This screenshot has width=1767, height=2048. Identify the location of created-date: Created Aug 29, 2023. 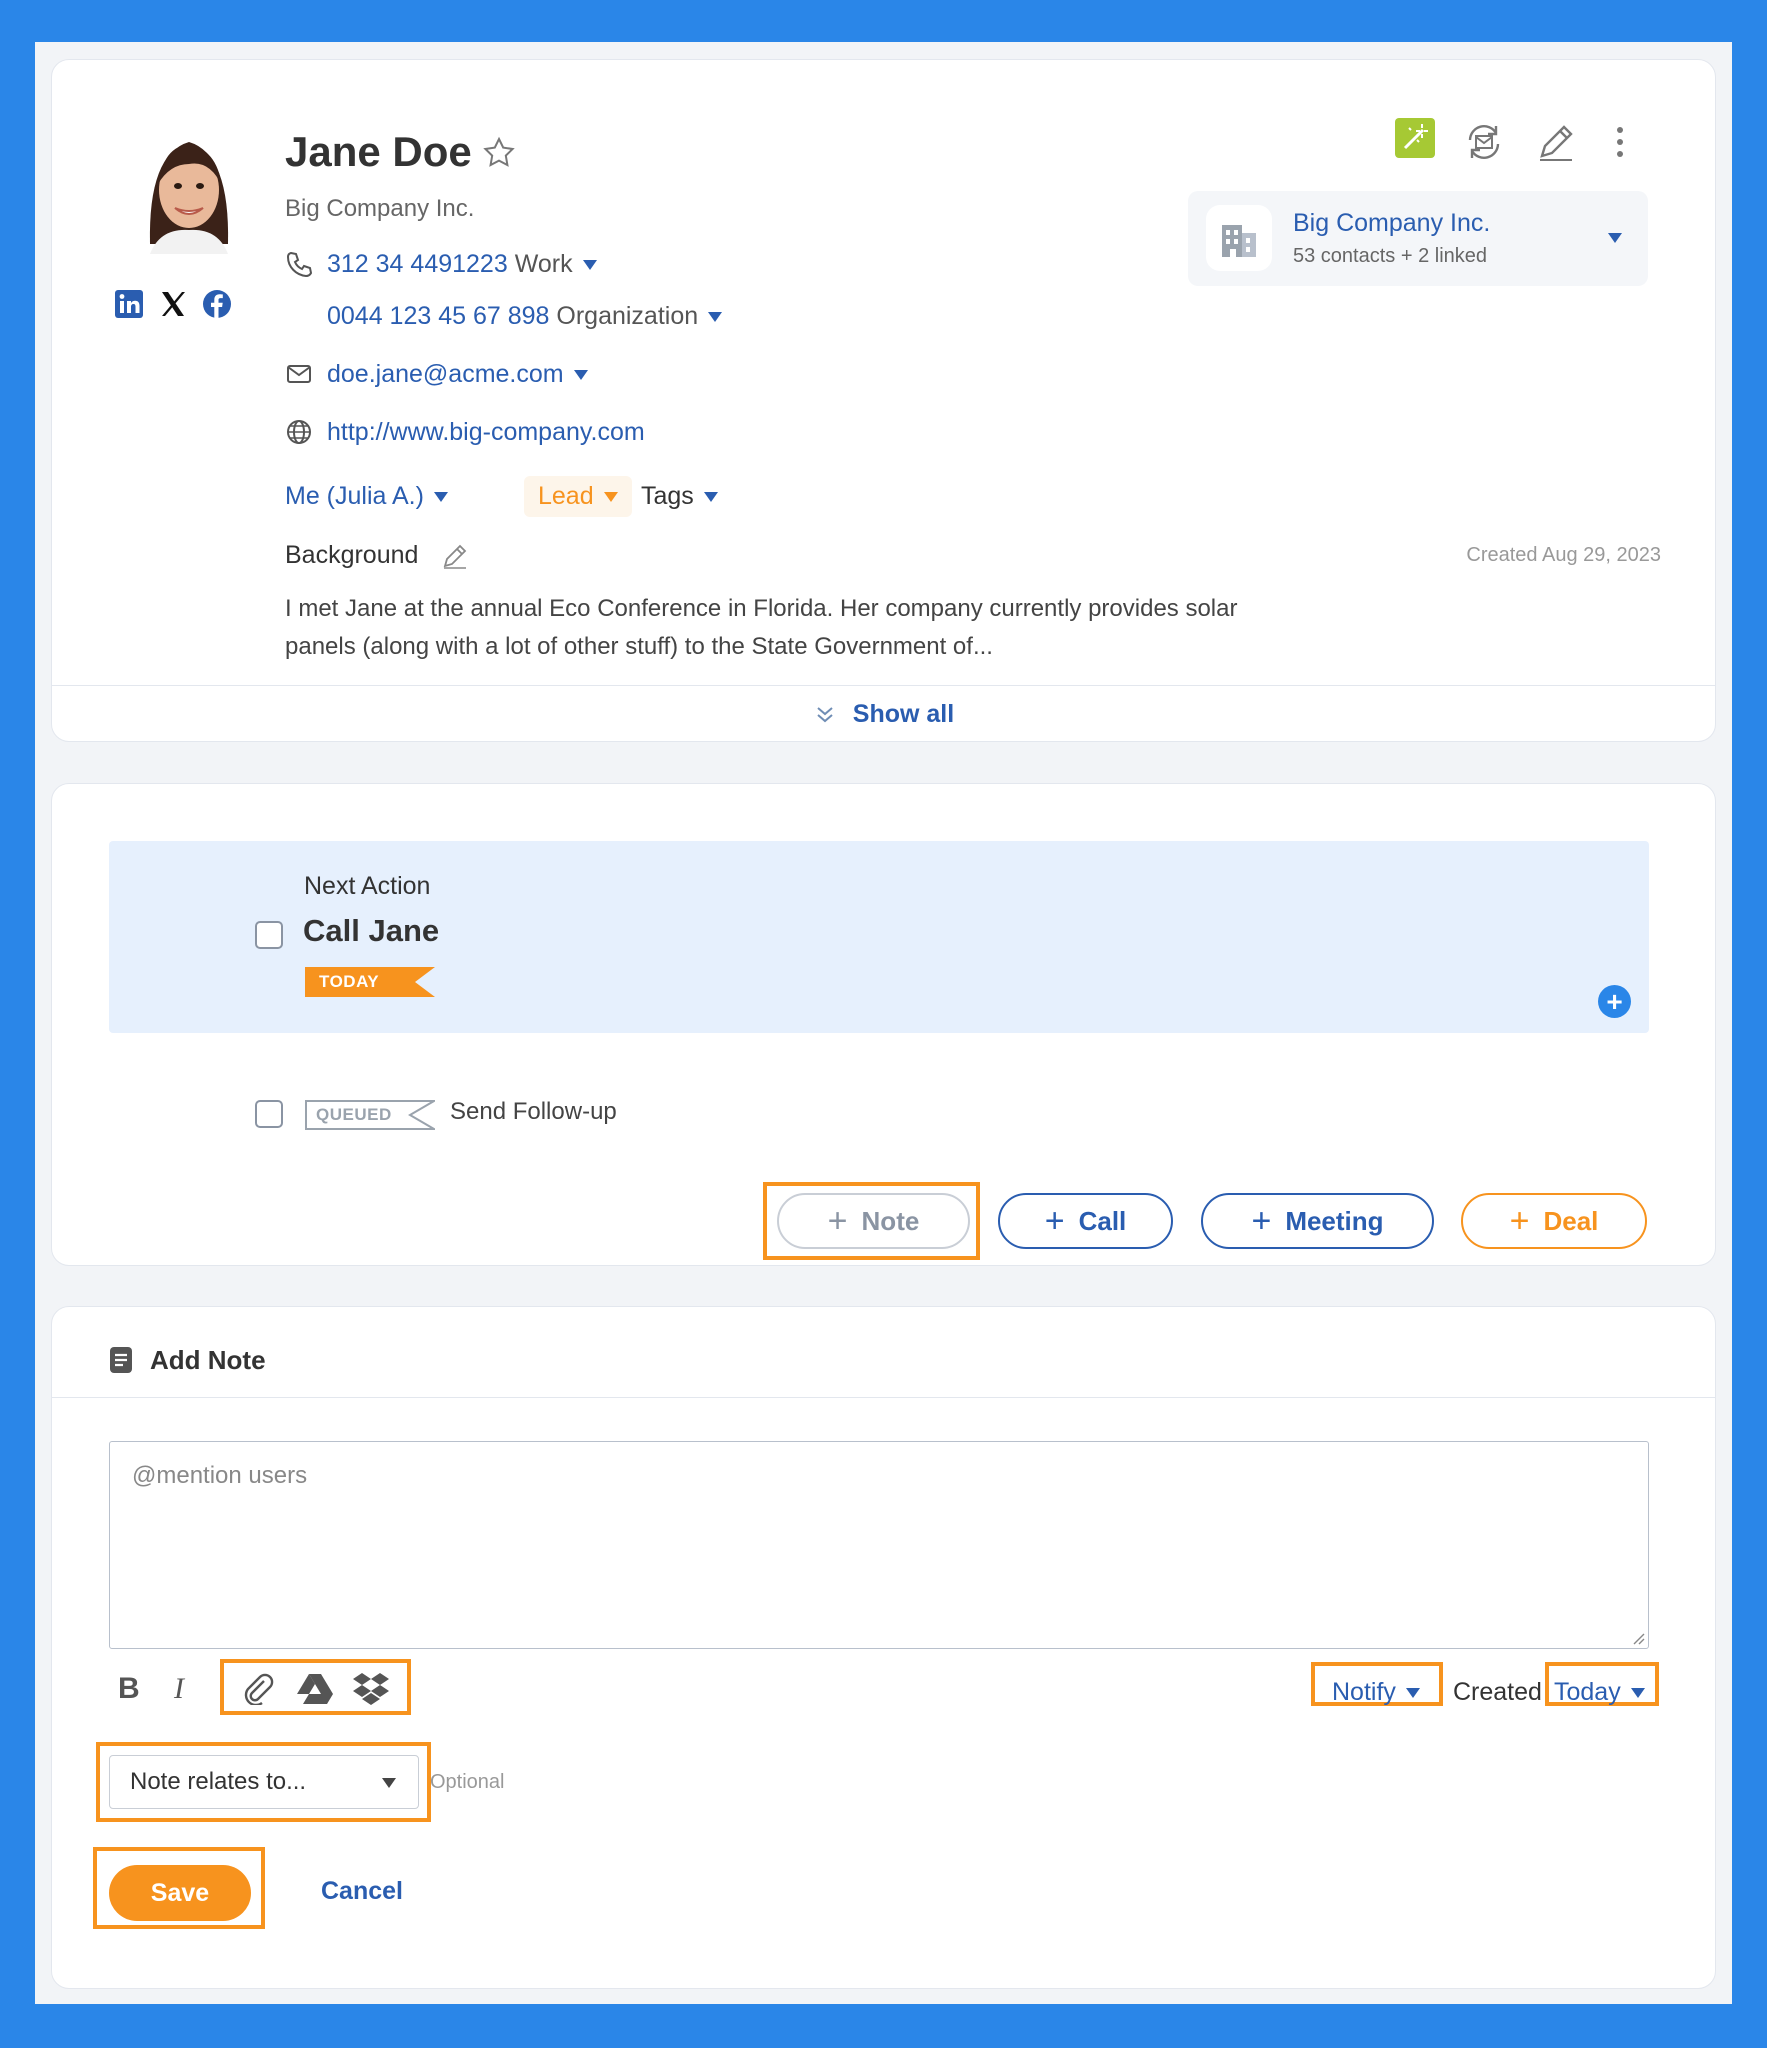
(1563, 555).